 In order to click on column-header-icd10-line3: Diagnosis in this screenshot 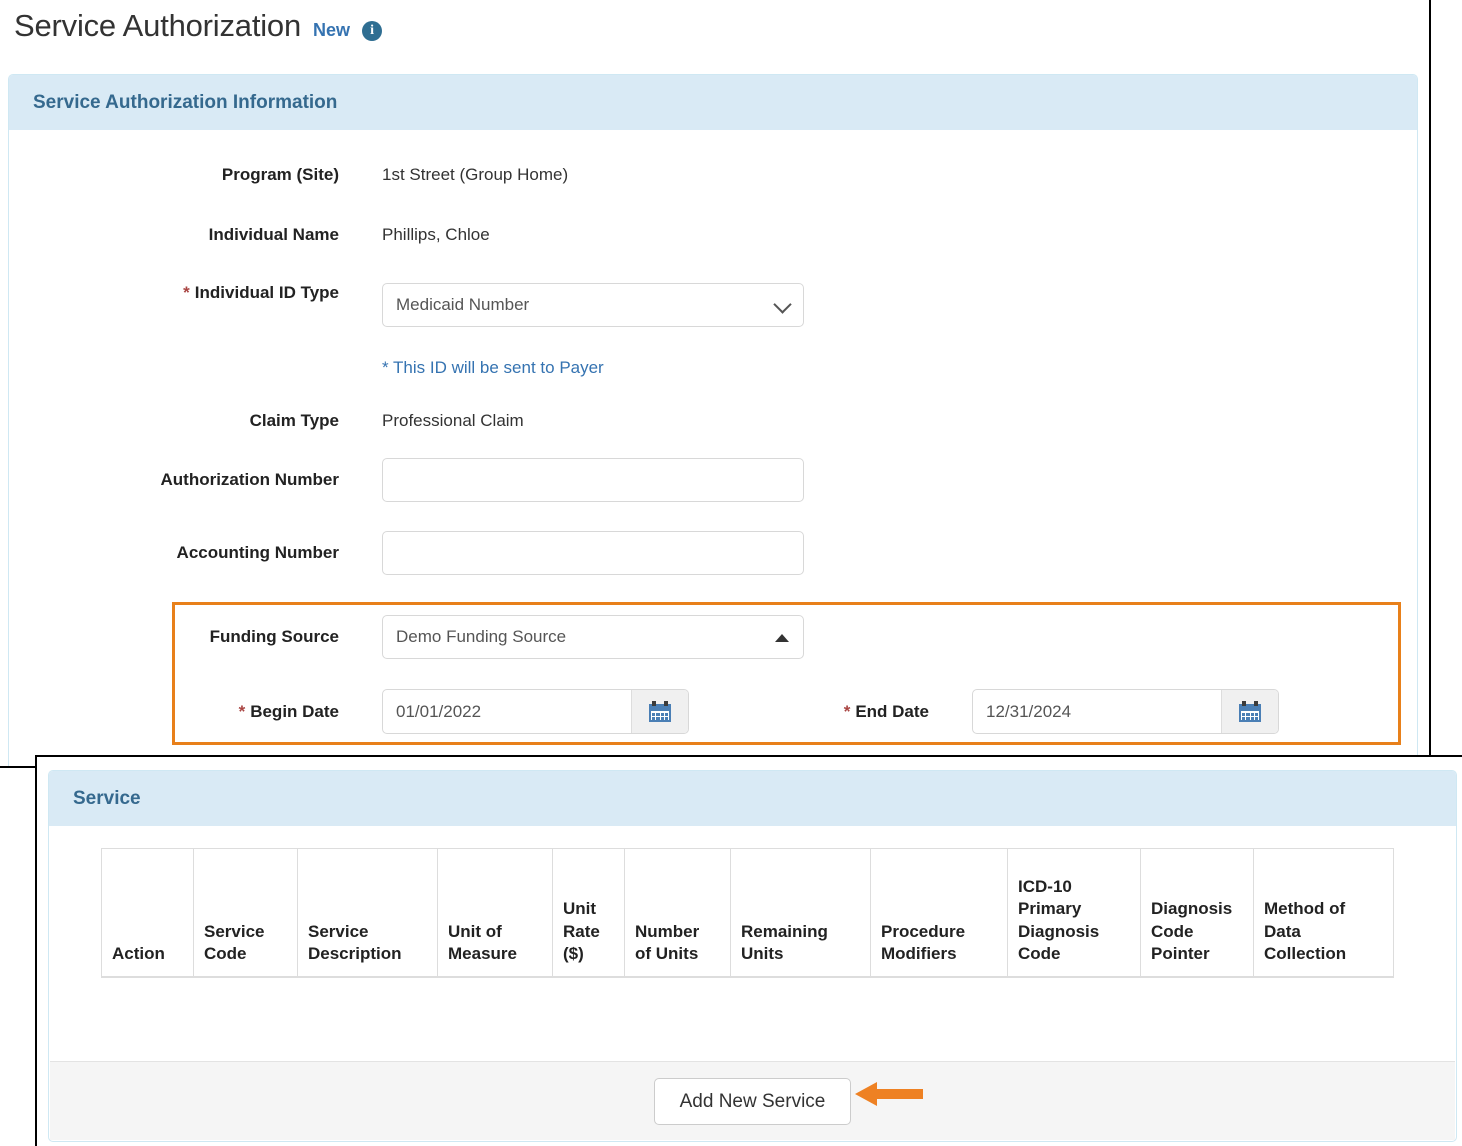, I will do `click(1059, 931)`.